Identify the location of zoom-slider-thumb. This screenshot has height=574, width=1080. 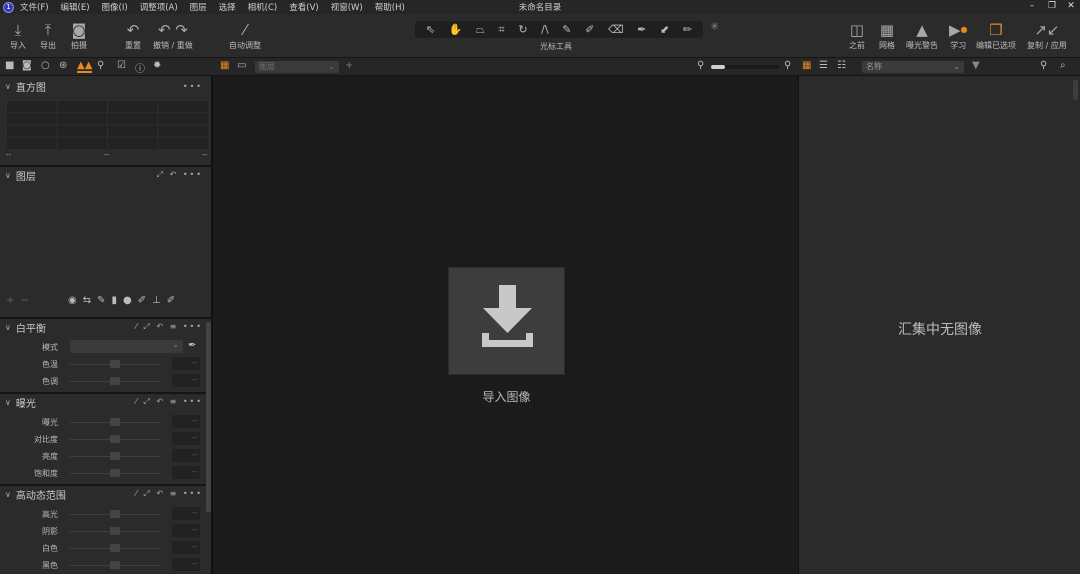
(718, 67).